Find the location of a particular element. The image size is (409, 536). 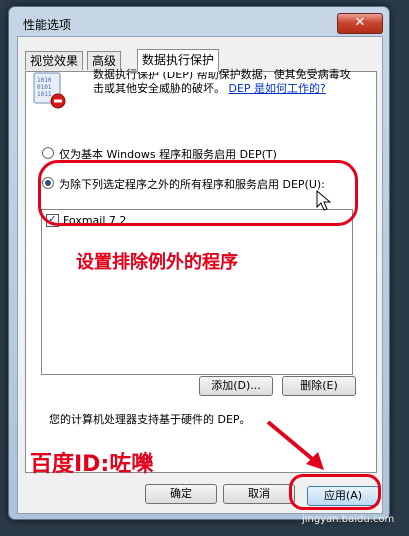

apply-button: 应用(A) is located at coordinates (343, 496).